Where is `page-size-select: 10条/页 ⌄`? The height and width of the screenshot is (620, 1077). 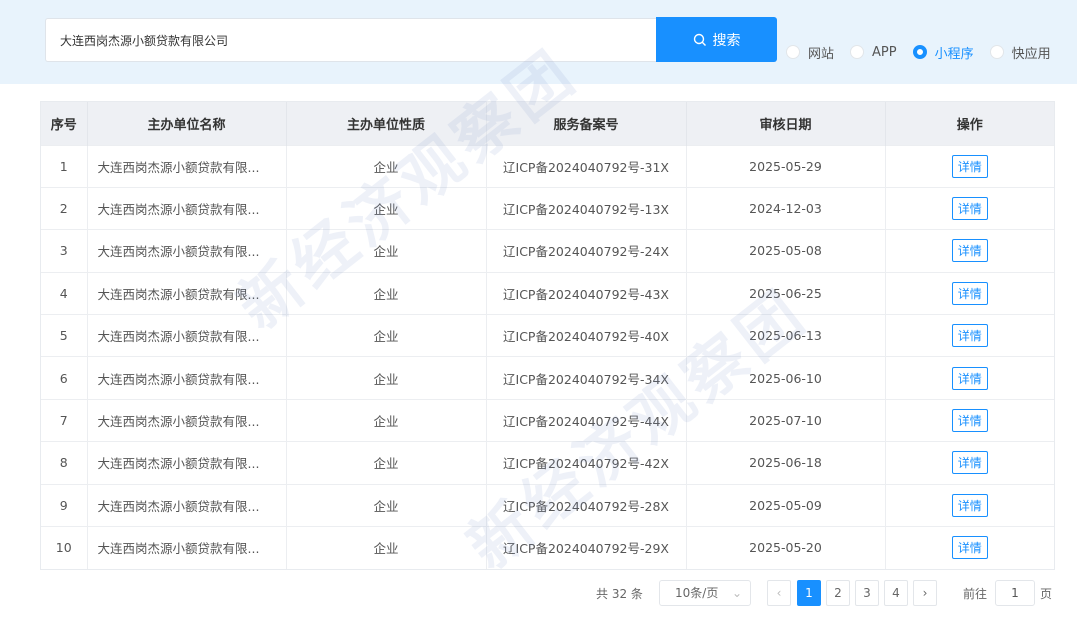
page-size-select: 10条/页 ⌄ is located at coordinates (705, 593).